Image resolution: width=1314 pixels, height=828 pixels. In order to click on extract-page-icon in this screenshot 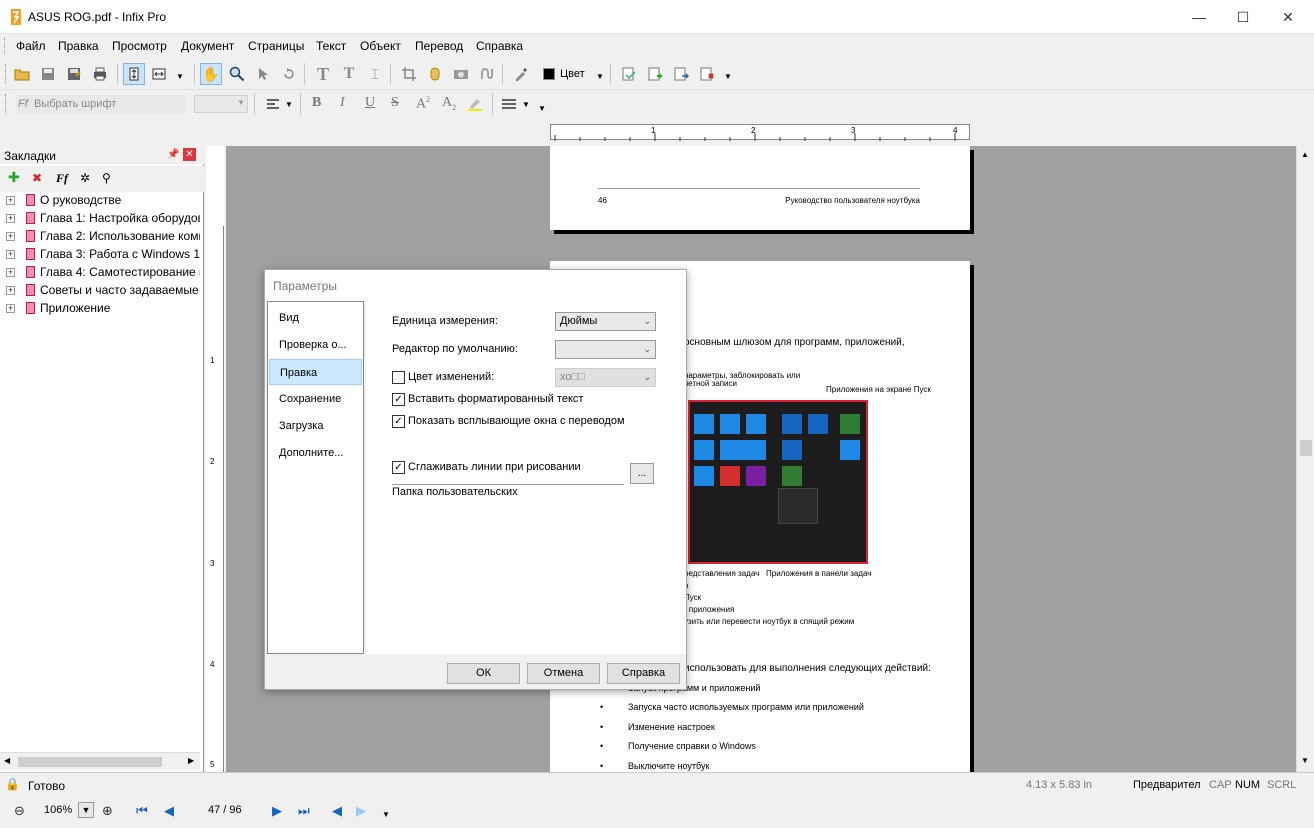, I will do `click(681, 74)`.